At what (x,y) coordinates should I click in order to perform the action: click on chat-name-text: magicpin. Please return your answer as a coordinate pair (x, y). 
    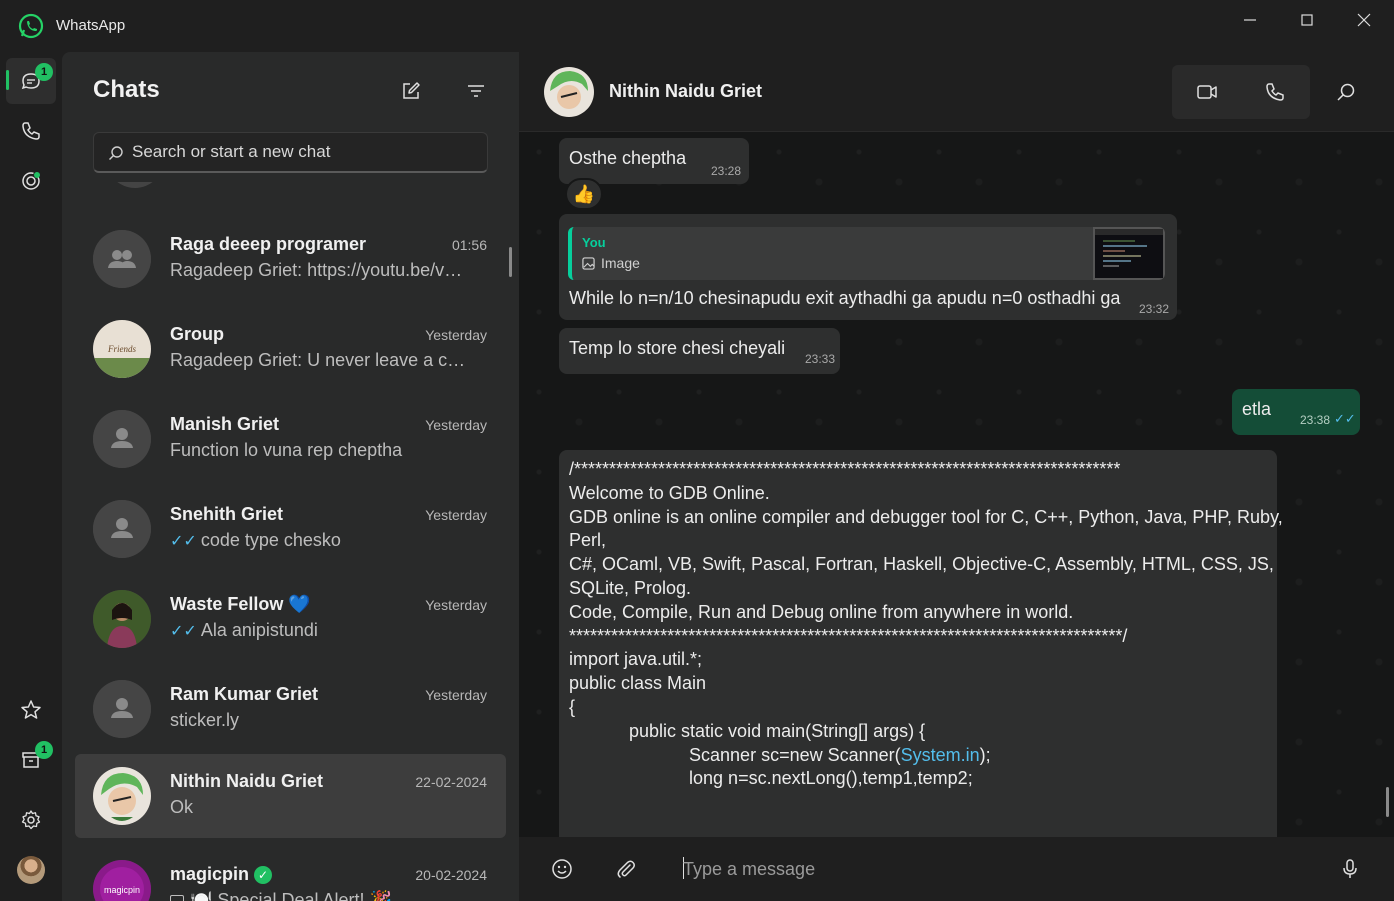
    Looking at the image, I should click on (210, 874).